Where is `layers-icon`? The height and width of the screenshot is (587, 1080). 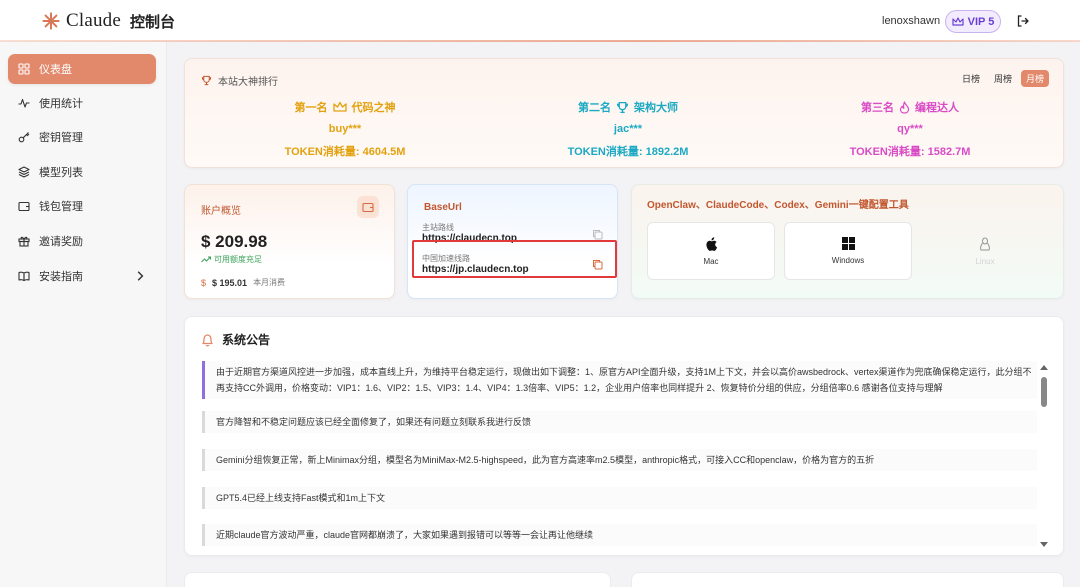 layers-icon is located at coordinates (24, 172).